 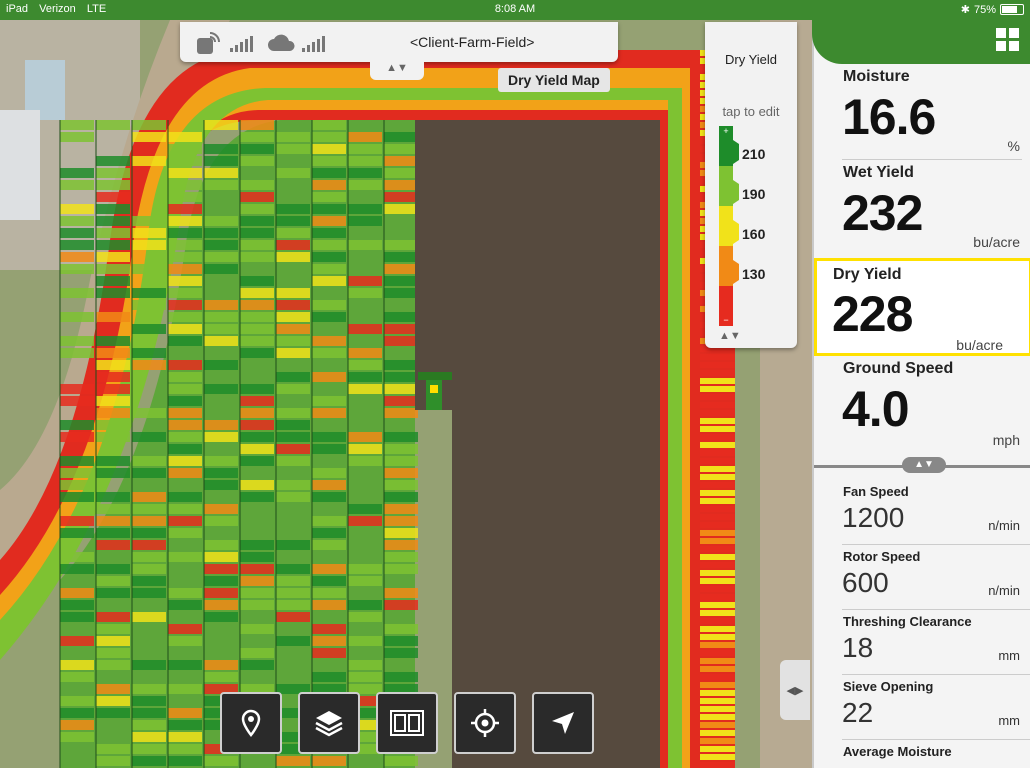 What do you see at coordinates (922, 307) in the screenshot?
I see `metric-dry-yield-selected: Dry Yield 228 bu/acre` at bounding box center [922, 307].